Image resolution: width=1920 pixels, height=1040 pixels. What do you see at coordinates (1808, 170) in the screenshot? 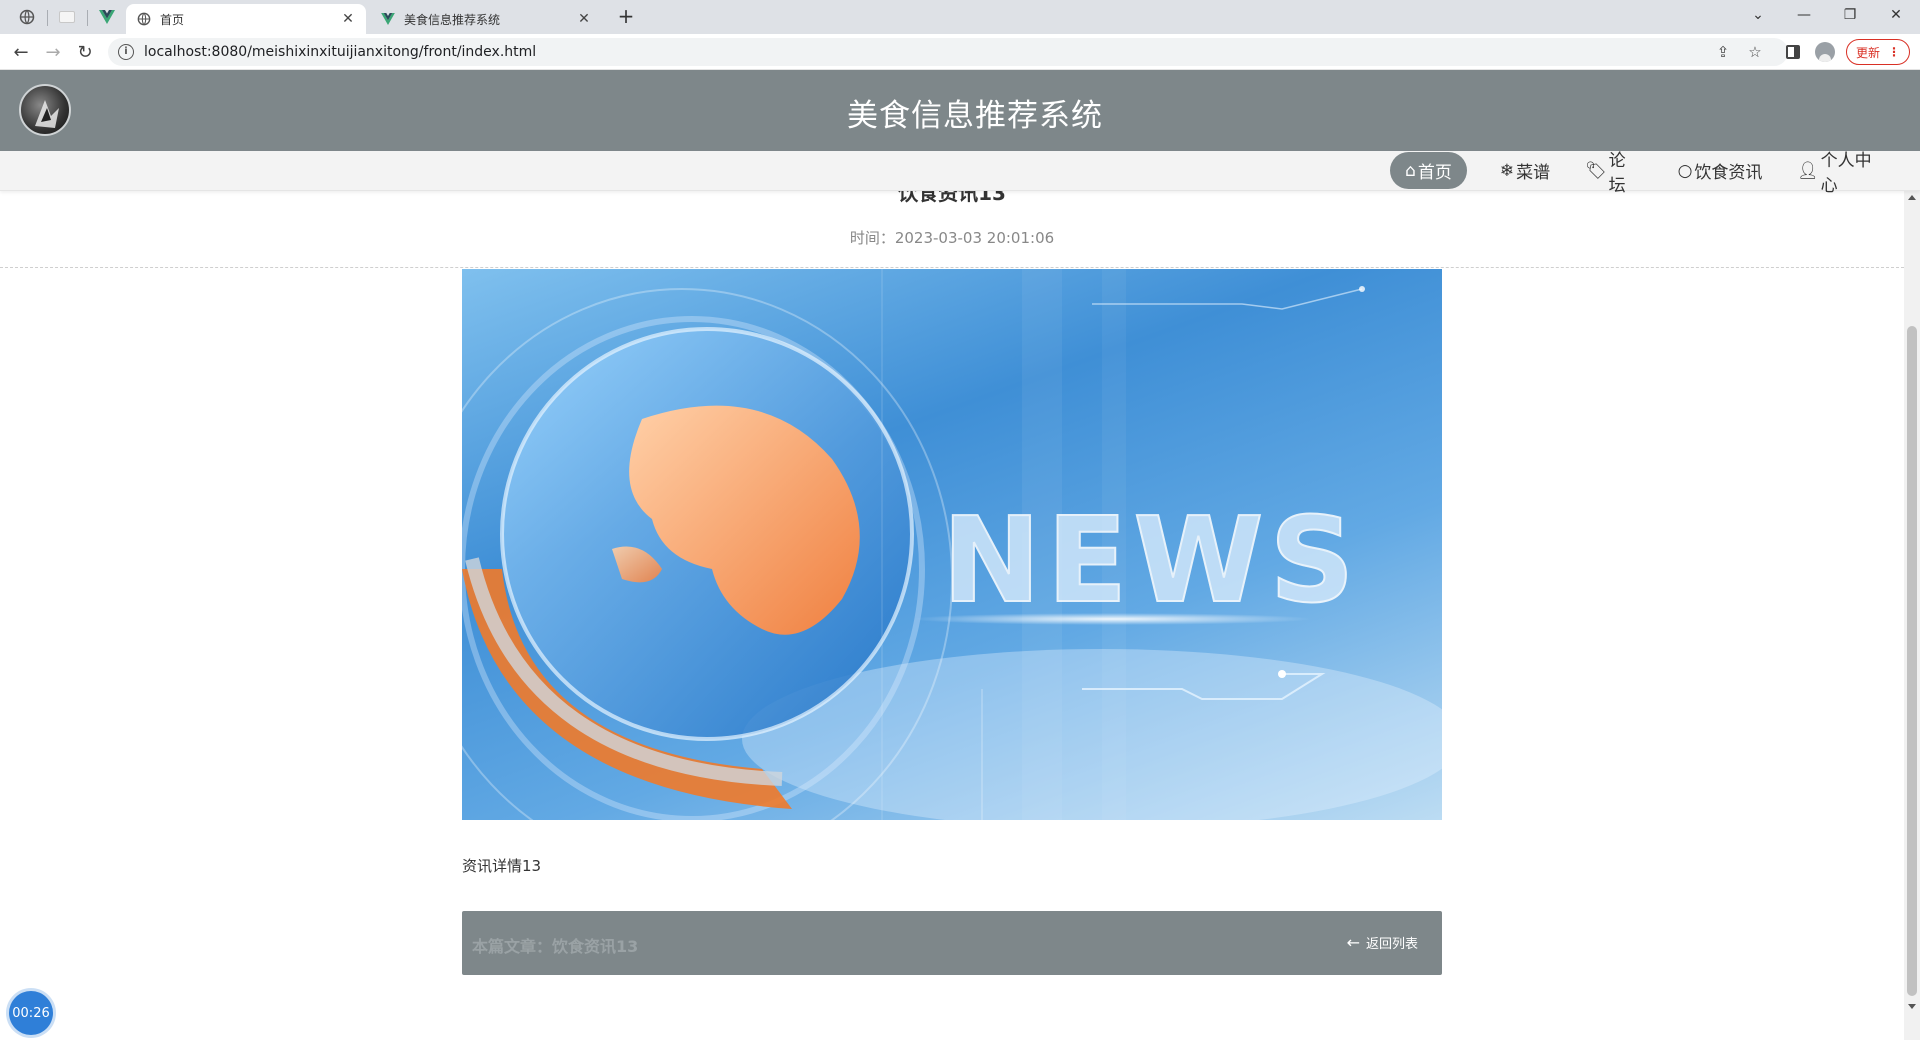
I see `user-icon: 👤︎` at bounding box center [1808, 170].